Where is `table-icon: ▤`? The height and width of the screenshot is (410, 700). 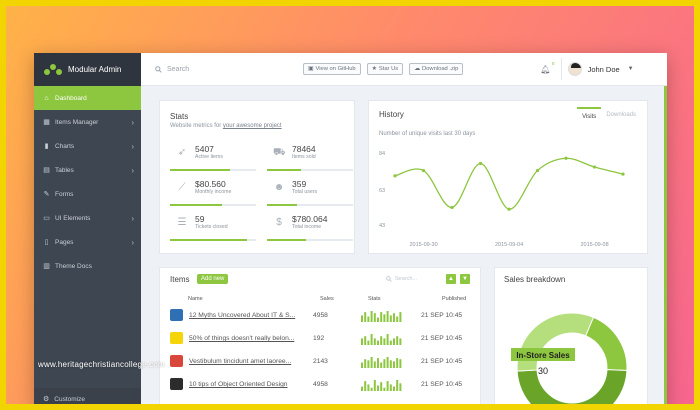
table-icon: ▤ is located at coordinates (46, 170).